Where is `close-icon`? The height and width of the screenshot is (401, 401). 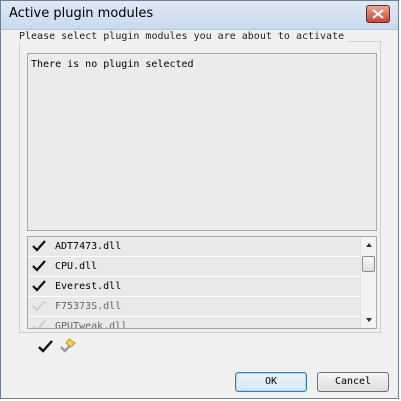 close-icon is located at coordinates (378, 14).